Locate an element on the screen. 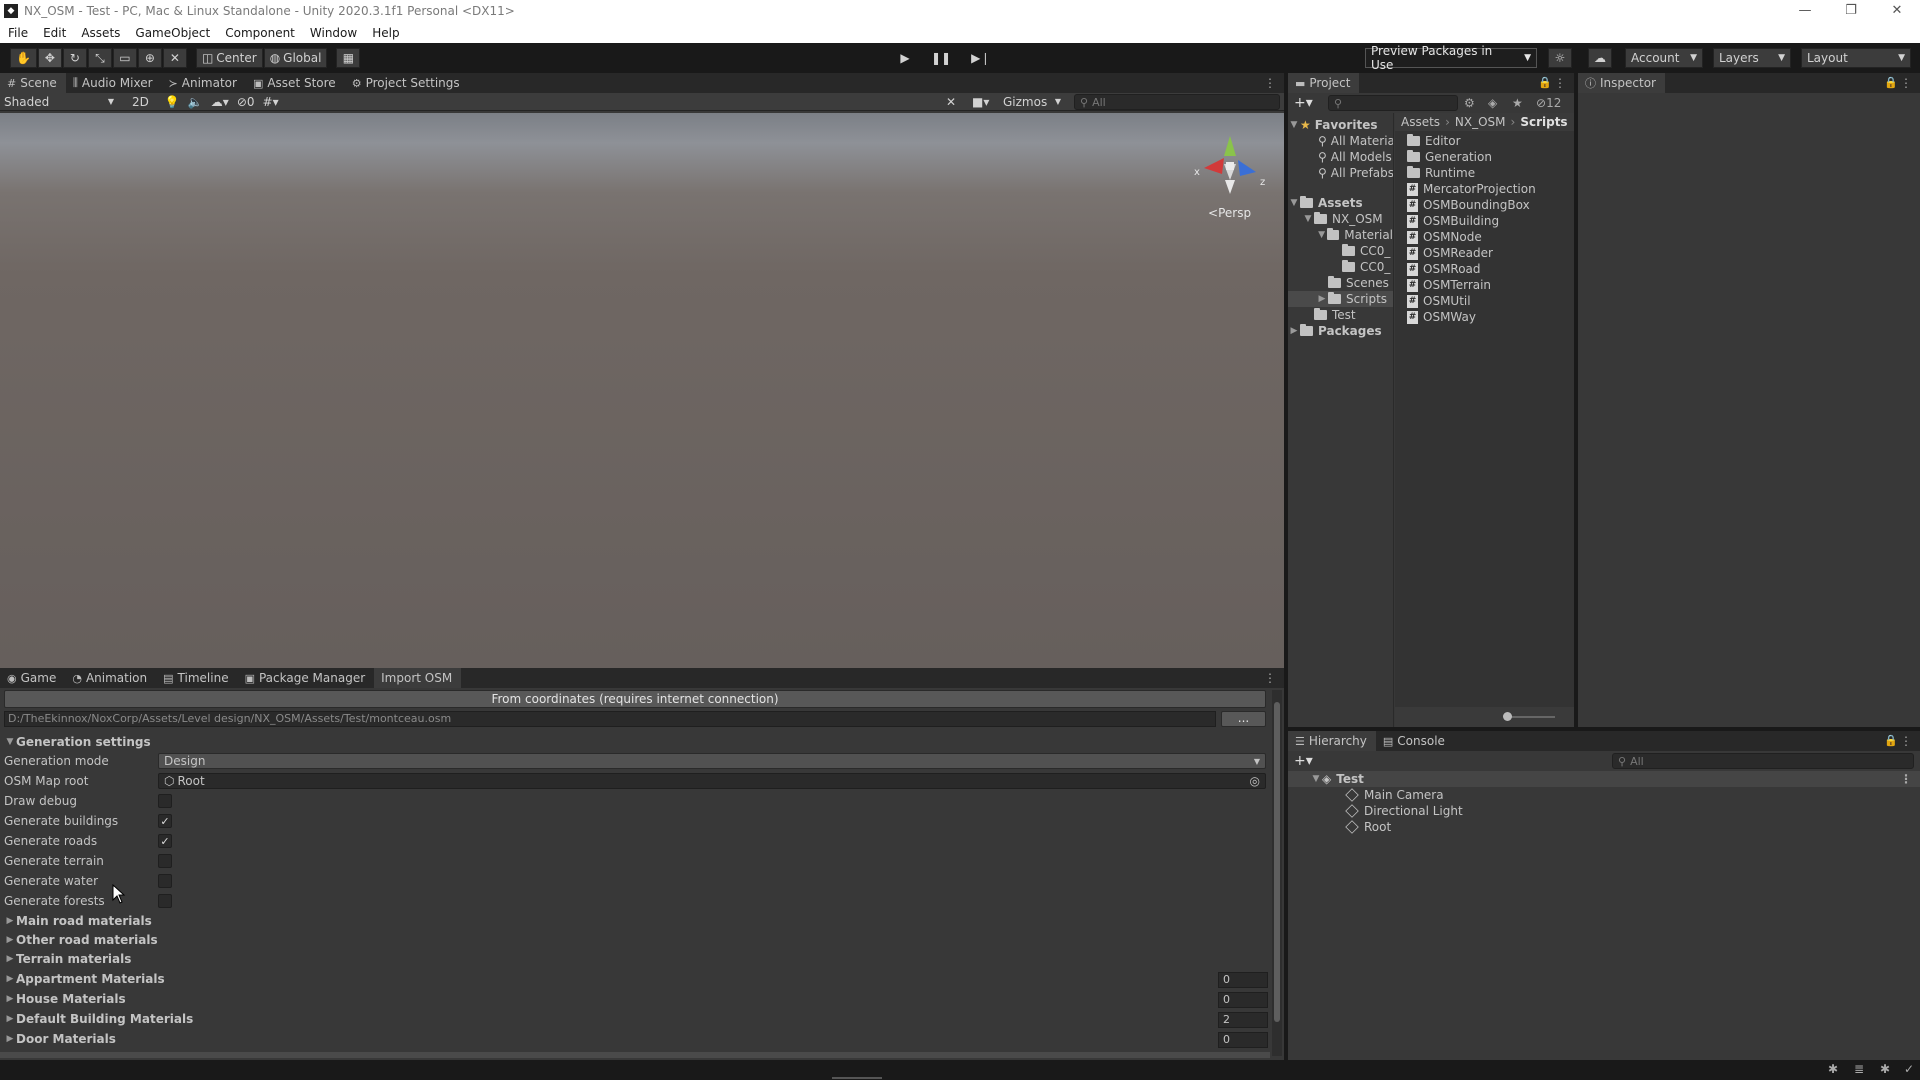 Image resolution: width=1920 pixels, height=1080 pixels. tab-scene: # Scene is located at coordinates (33, 83).